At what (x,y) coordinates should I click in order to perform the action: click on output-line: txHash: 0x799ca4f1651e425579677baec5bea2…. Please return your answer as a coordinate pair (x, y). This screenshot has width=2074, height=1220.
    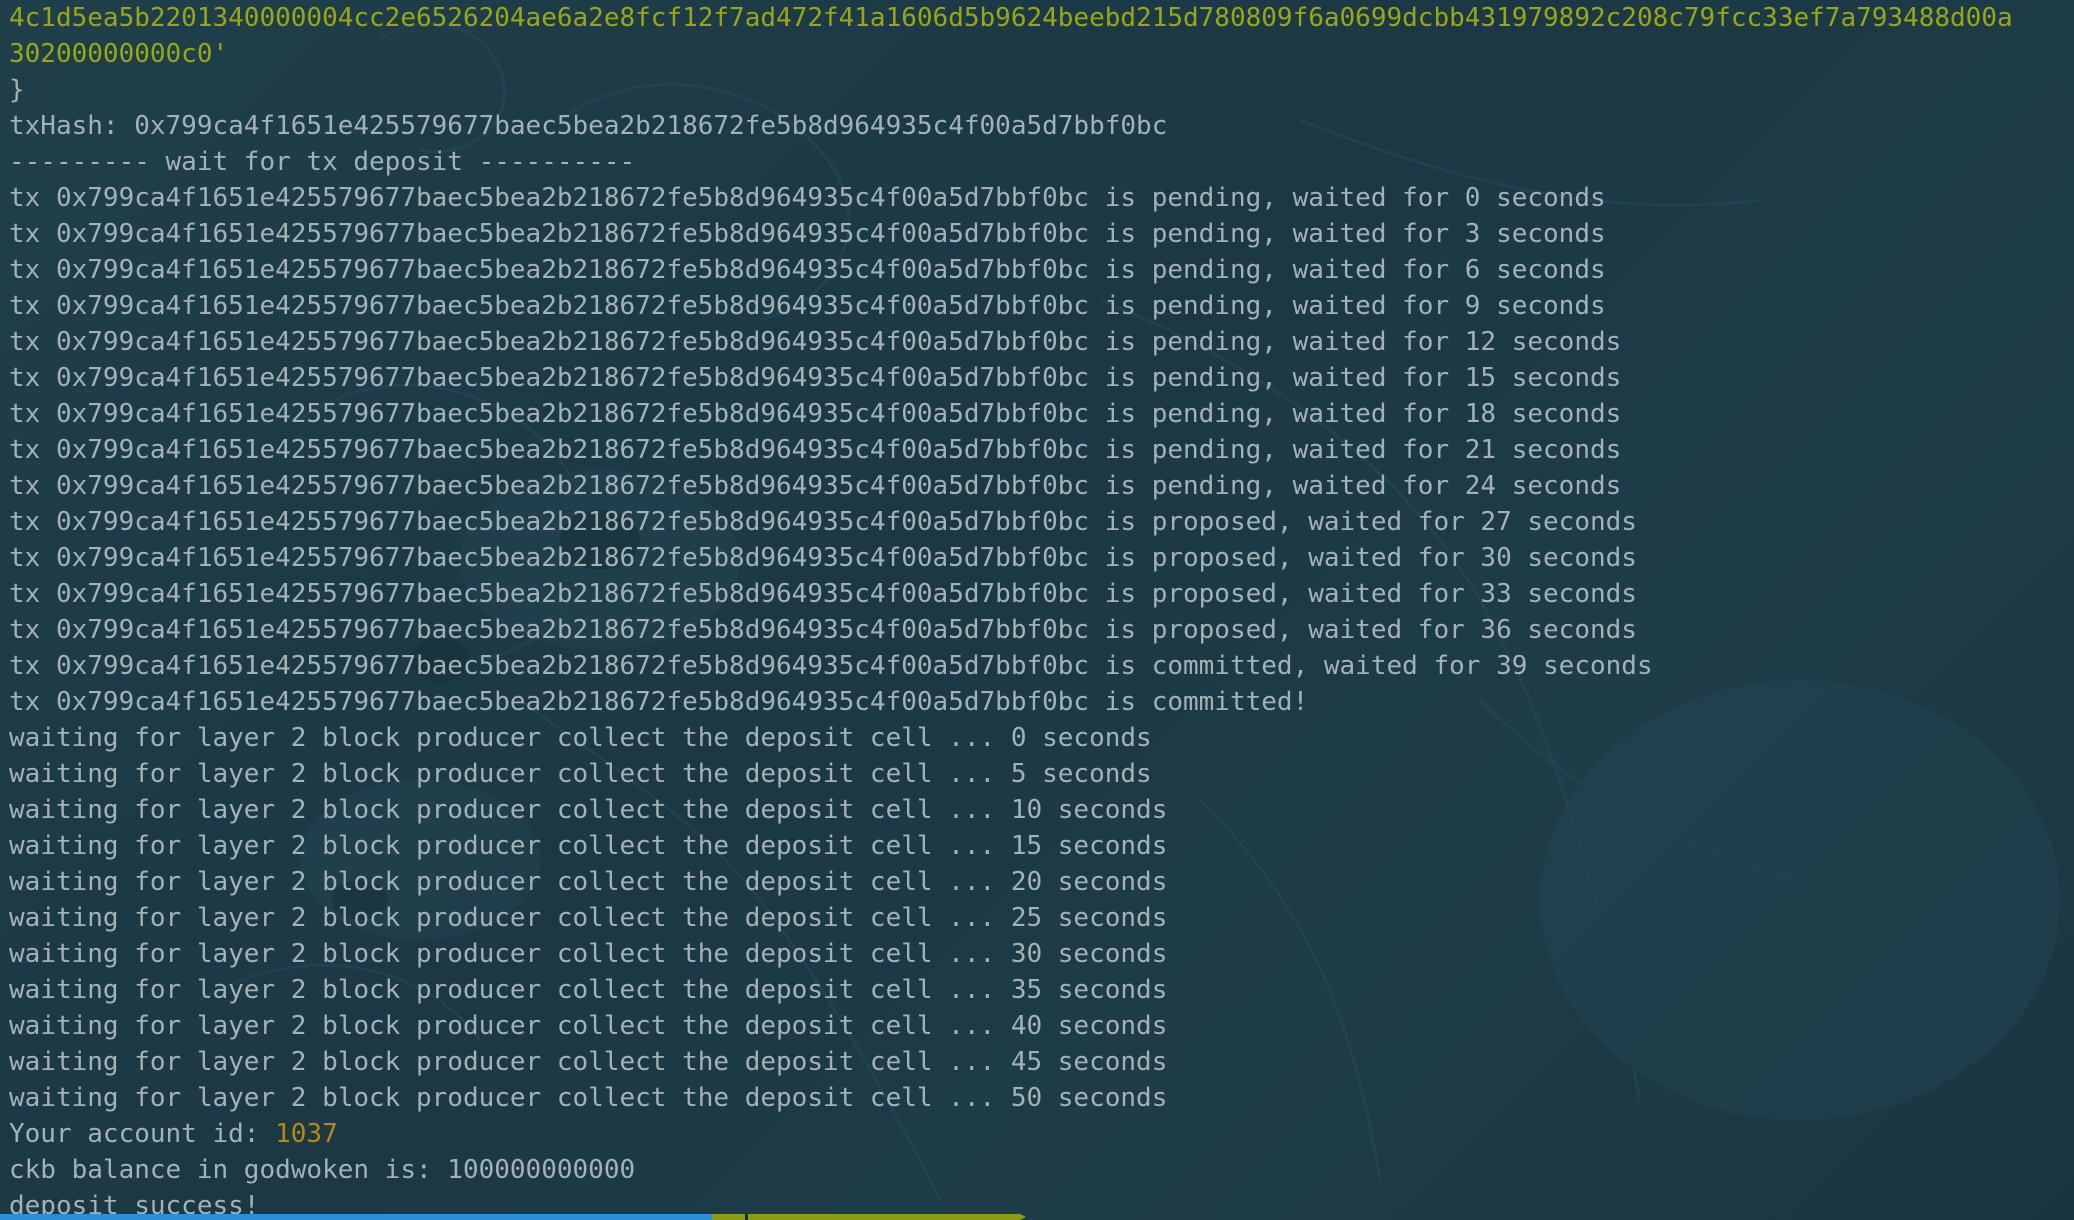
    Looking at the image, I should click on (588, 126).